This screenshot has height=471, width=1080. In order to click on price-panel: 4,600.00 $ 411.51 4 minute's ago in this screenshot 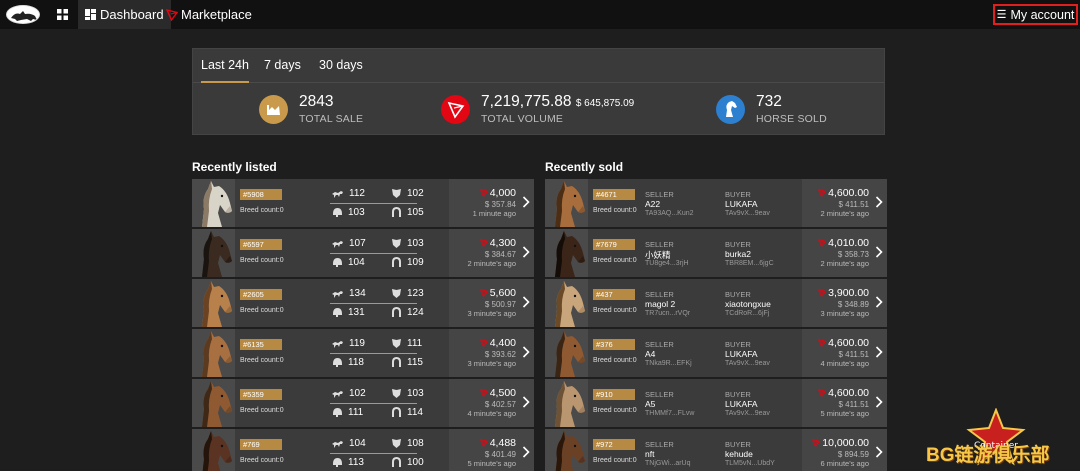, I will do `click(844, 353)`.